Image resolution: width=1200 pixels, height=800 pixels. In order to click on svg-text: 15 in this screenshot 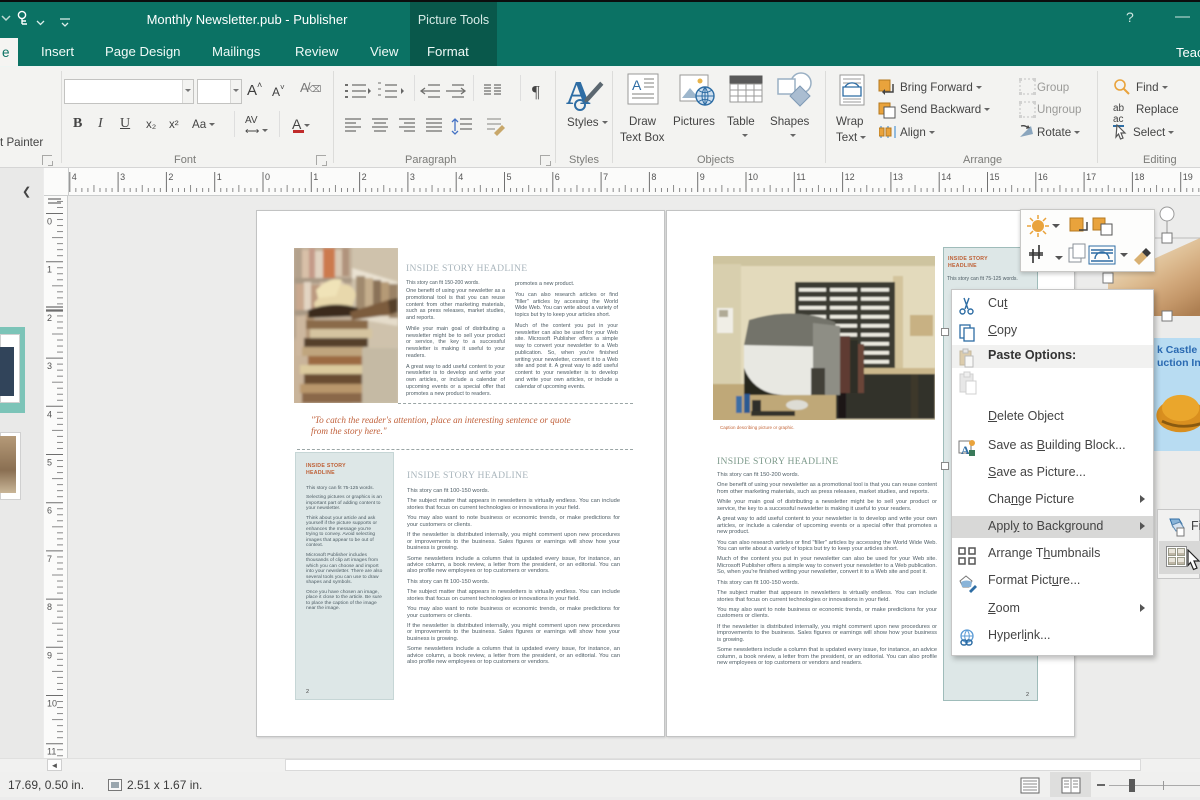, I will do `click(995, 177)`.